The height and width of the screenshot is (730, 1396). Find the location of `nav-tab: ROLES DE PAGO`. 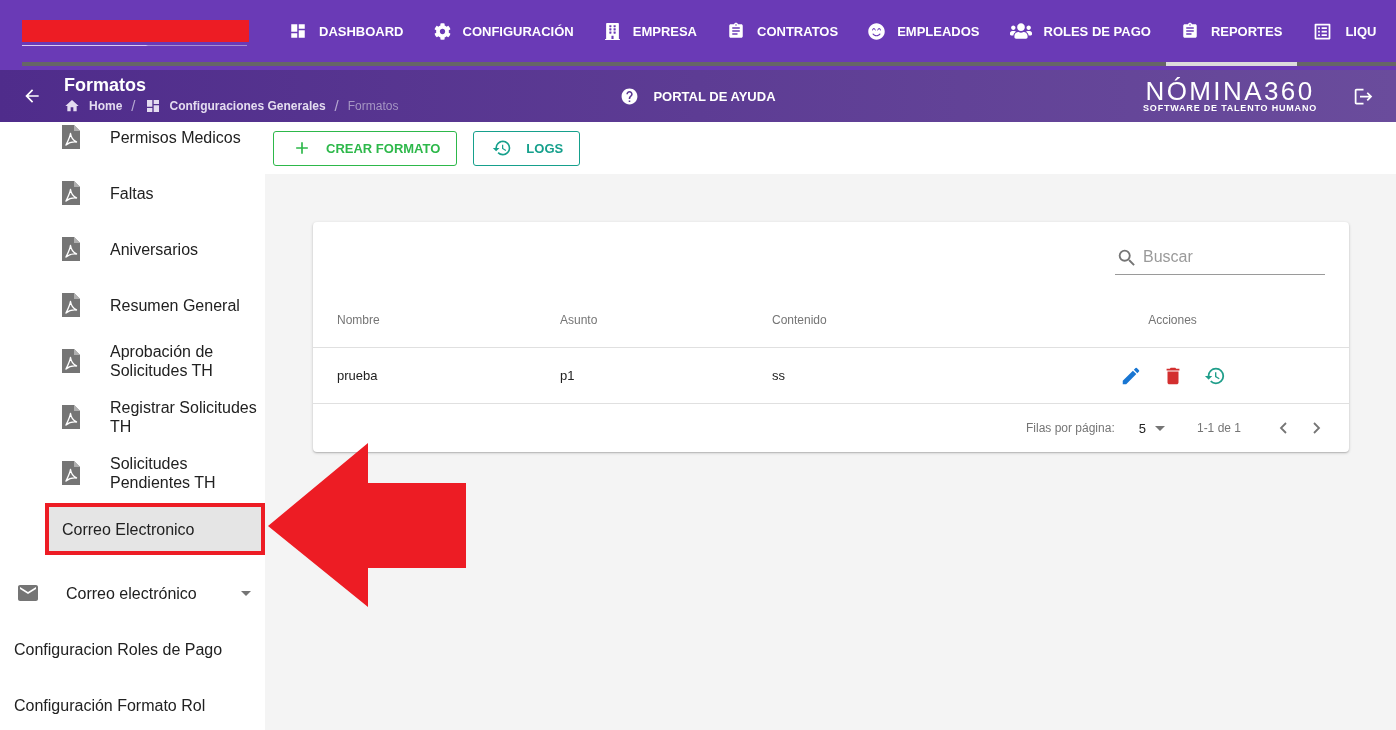

nav-tab: ROLES DE PAGO is located at coordinates (1080, 33).